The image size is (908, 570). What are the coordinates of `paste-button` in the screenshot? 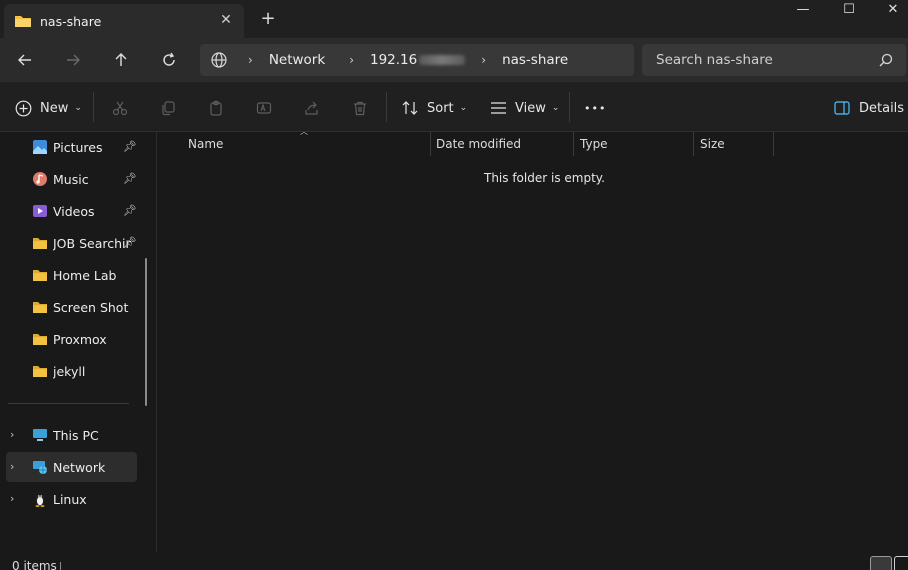 It's located at (216, 108).